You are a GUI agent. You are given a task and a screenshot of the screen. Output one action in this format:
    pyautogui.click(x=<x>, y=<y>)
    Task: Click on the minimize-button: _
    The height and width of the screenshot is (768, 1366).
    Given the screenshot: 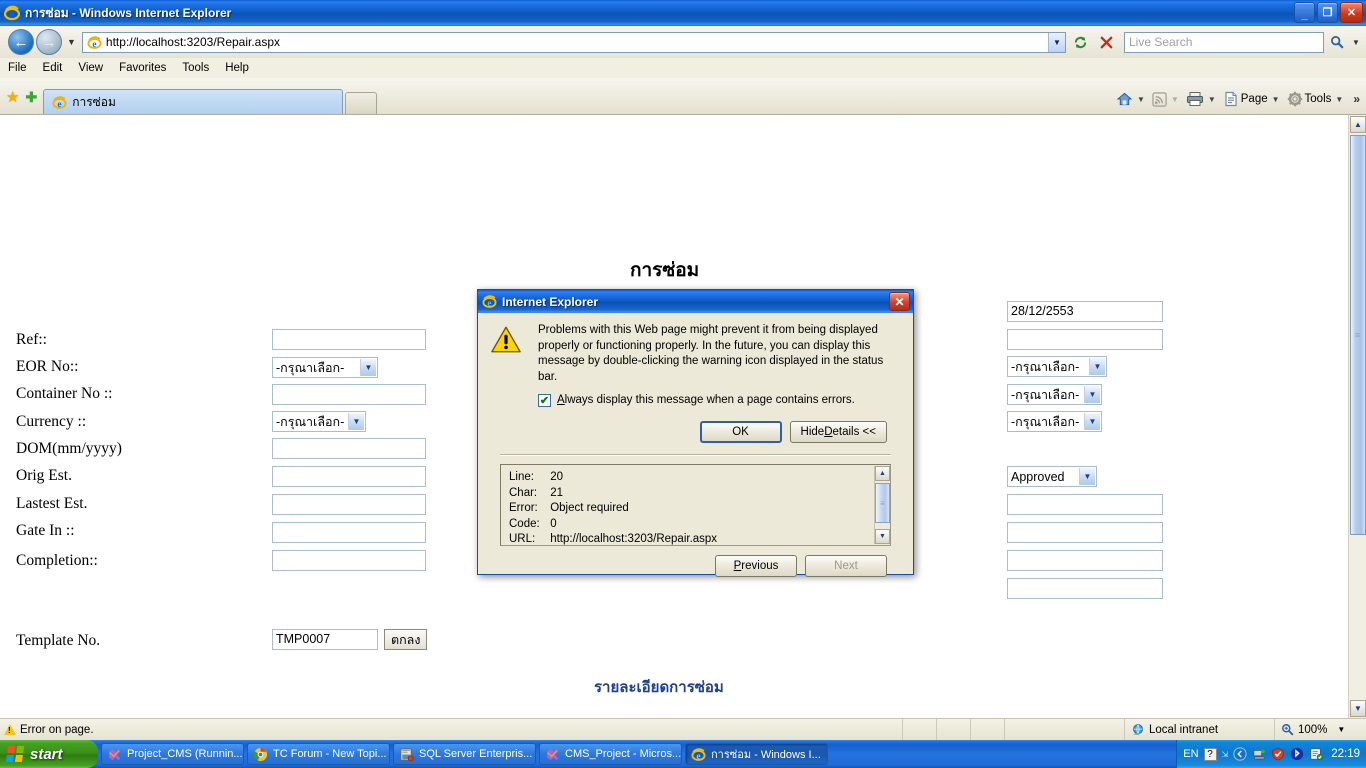 What is the action you would take?
    pyautogui.click(x=1304, y=12)
    